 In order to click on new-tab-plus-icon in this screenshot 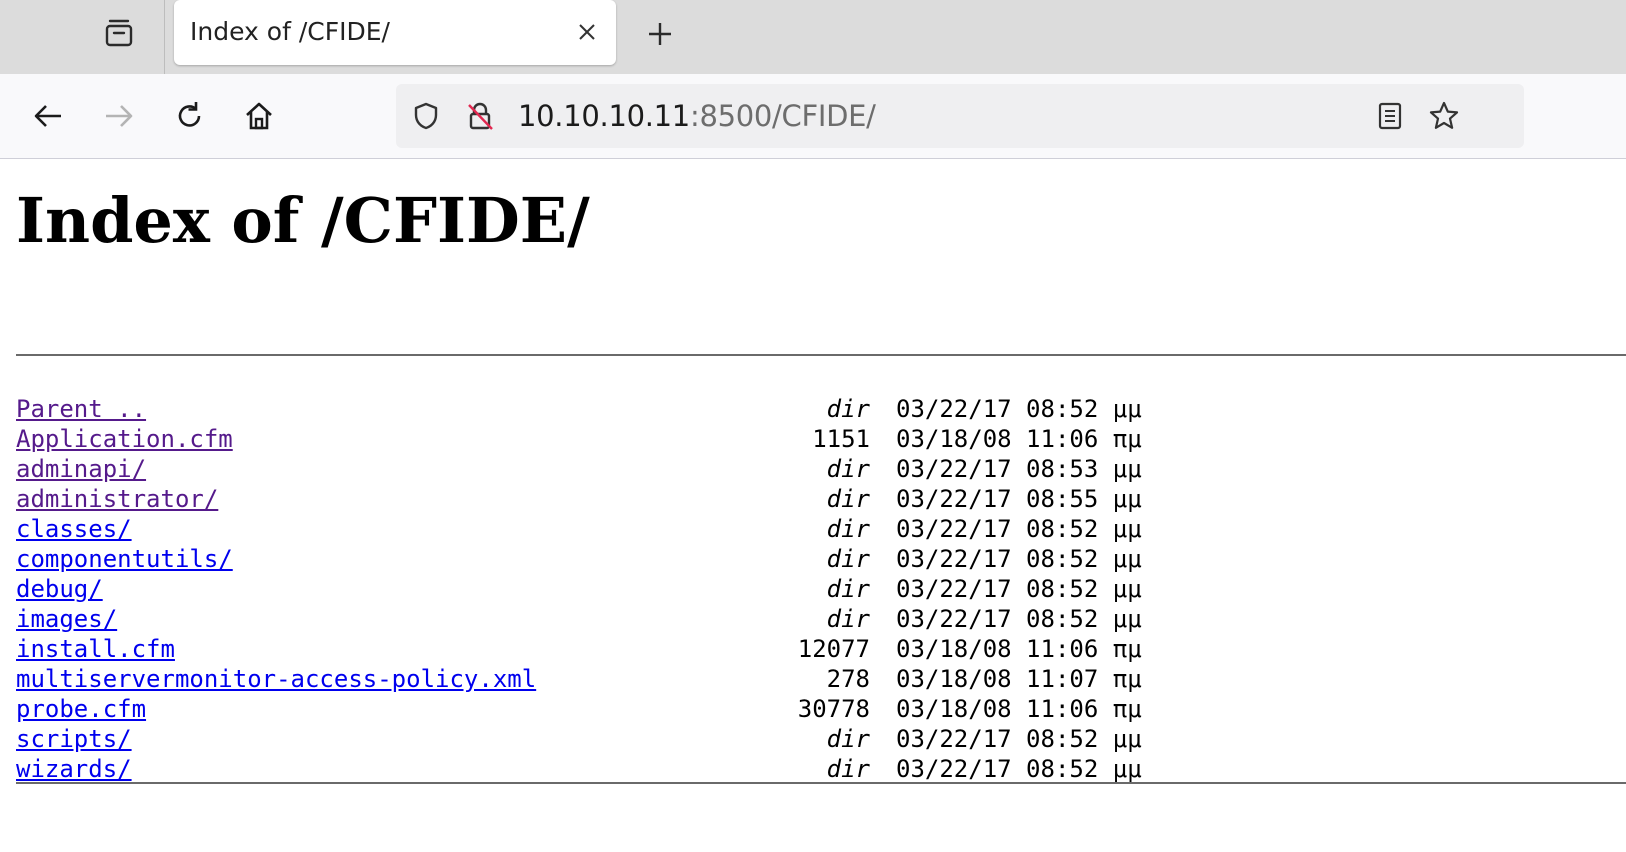, I will do `click(660, 34)`.